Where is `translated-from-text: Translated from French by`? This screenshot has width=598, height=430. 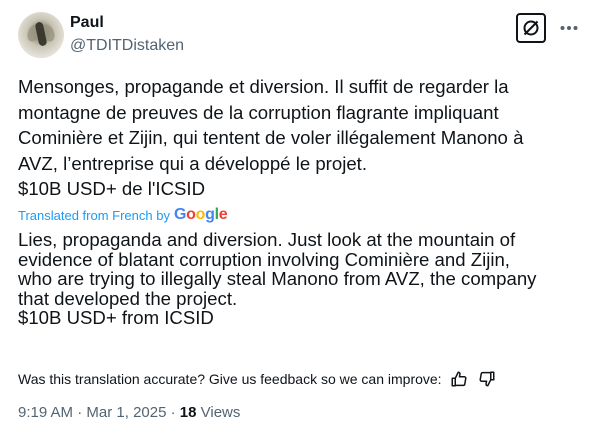 translated-from-text: Translated from French by is located at coordinates (94, 215).